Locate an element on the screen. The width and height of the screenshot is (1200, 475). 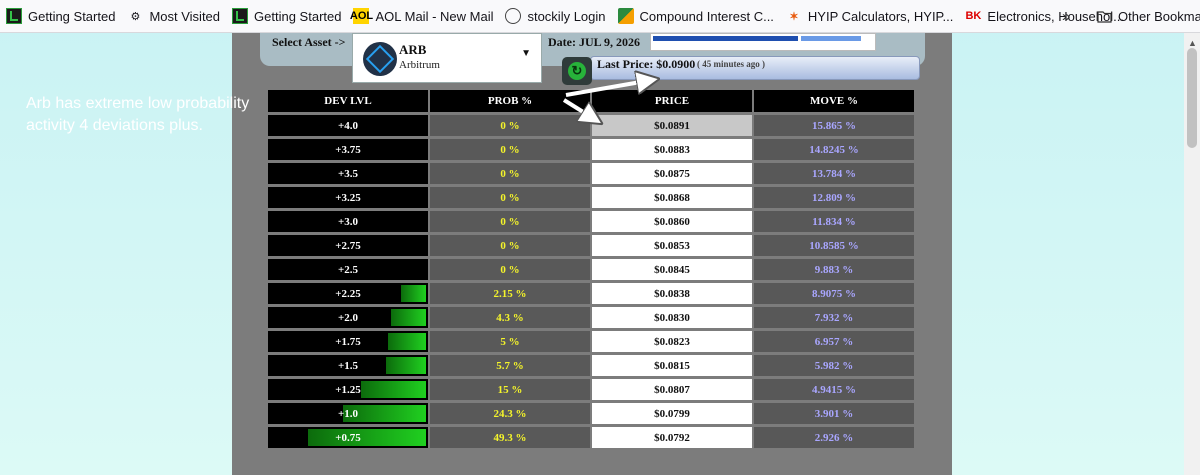
move-cell-text: 11.834 % is located at coordinates (834, 221).